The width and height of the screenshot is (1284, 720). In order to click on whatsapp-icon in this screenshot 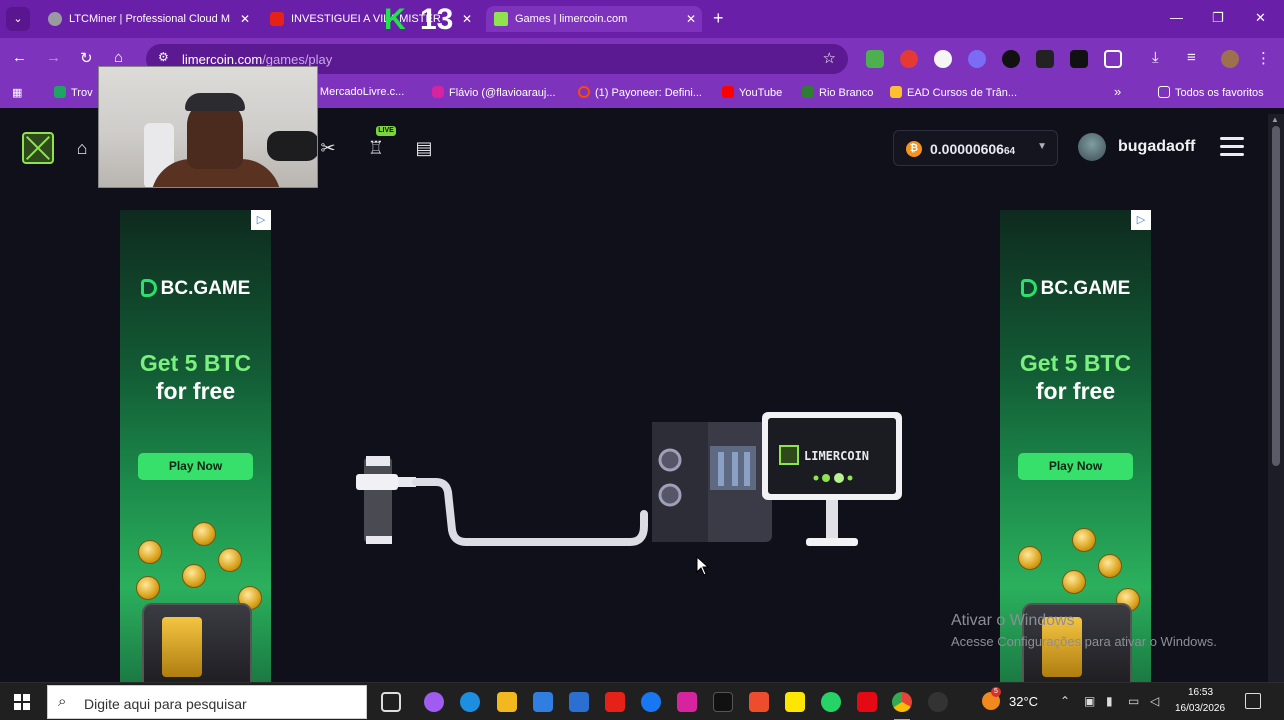, I will do `click(831, 702)`.